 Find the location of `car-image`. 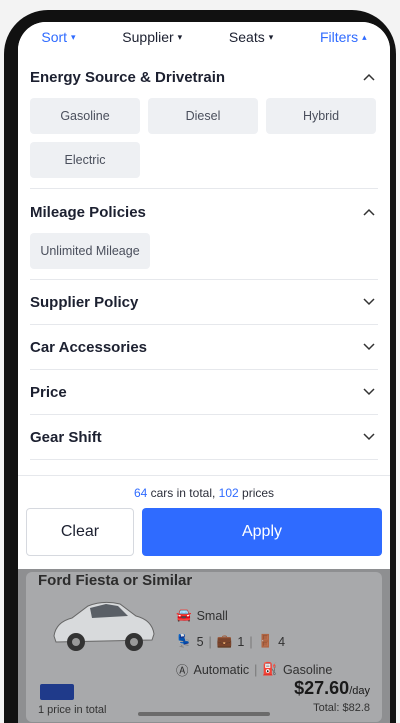

car-image is located at coordinates (104, 626).